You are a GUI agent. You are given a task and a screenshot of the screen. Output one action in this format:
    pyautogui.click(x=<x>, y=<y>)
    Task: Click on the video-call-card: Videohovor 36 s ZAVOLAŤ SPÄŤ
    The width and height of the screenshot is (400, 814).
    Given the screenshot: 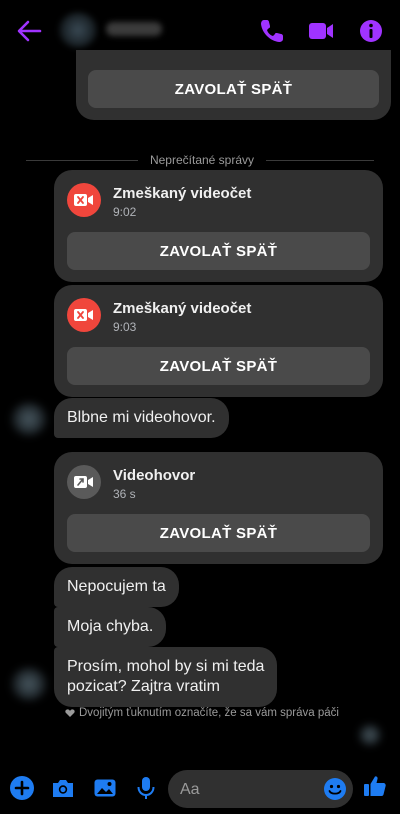 What is the action you would take?
    pyautogui.click(x=218, y=508)
    